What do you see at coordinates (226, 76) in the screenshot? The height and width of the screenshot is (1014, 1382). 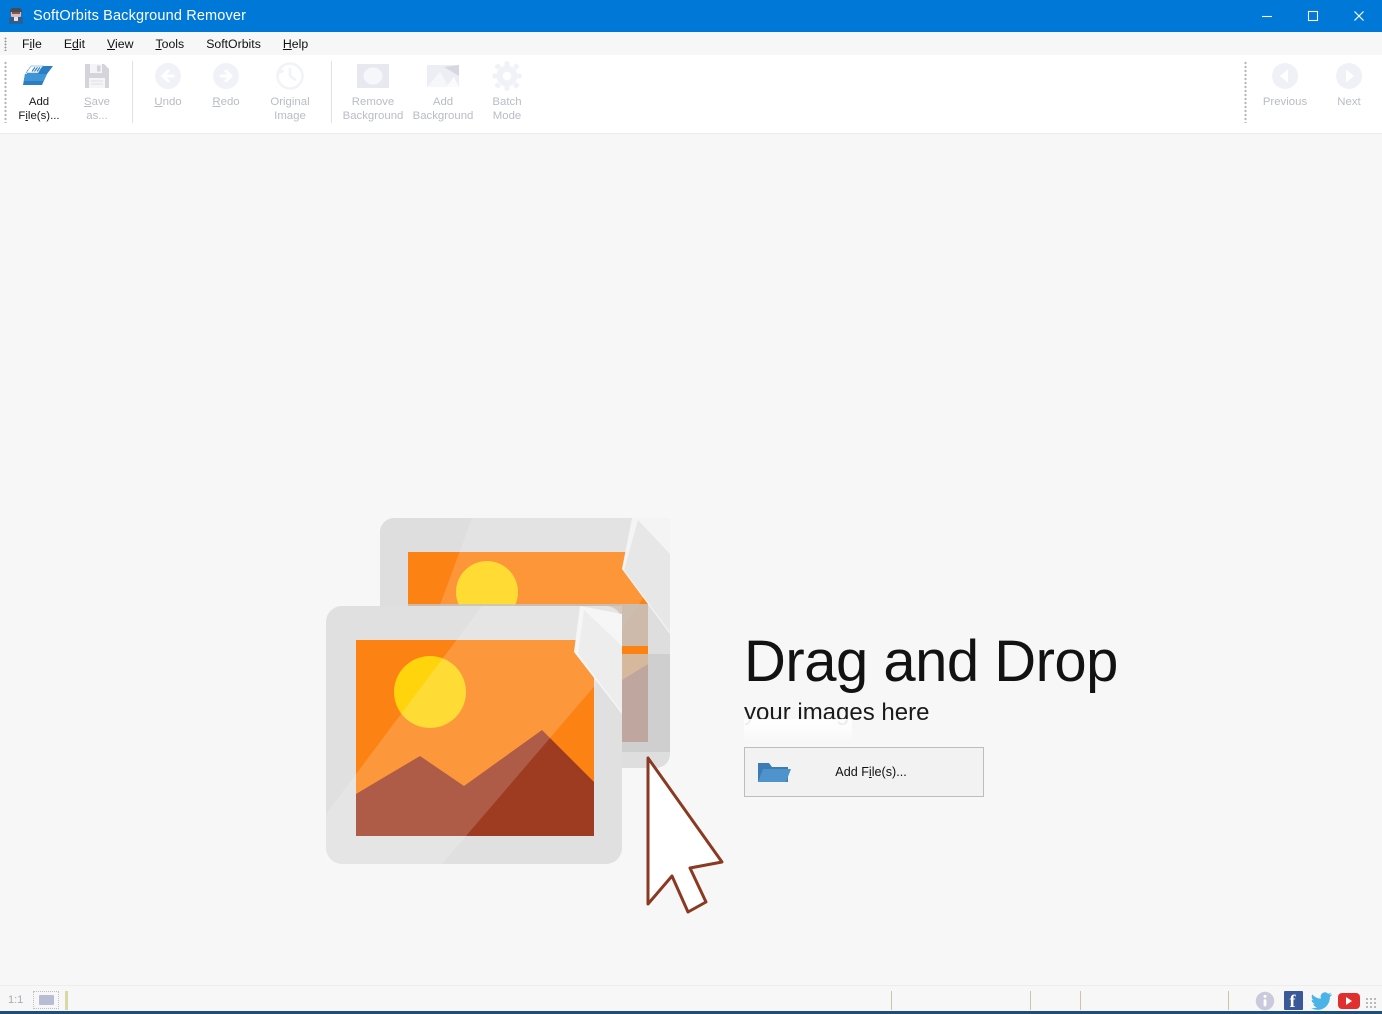 I see `redo-arrow-icon` at bounding box center [226, 76].